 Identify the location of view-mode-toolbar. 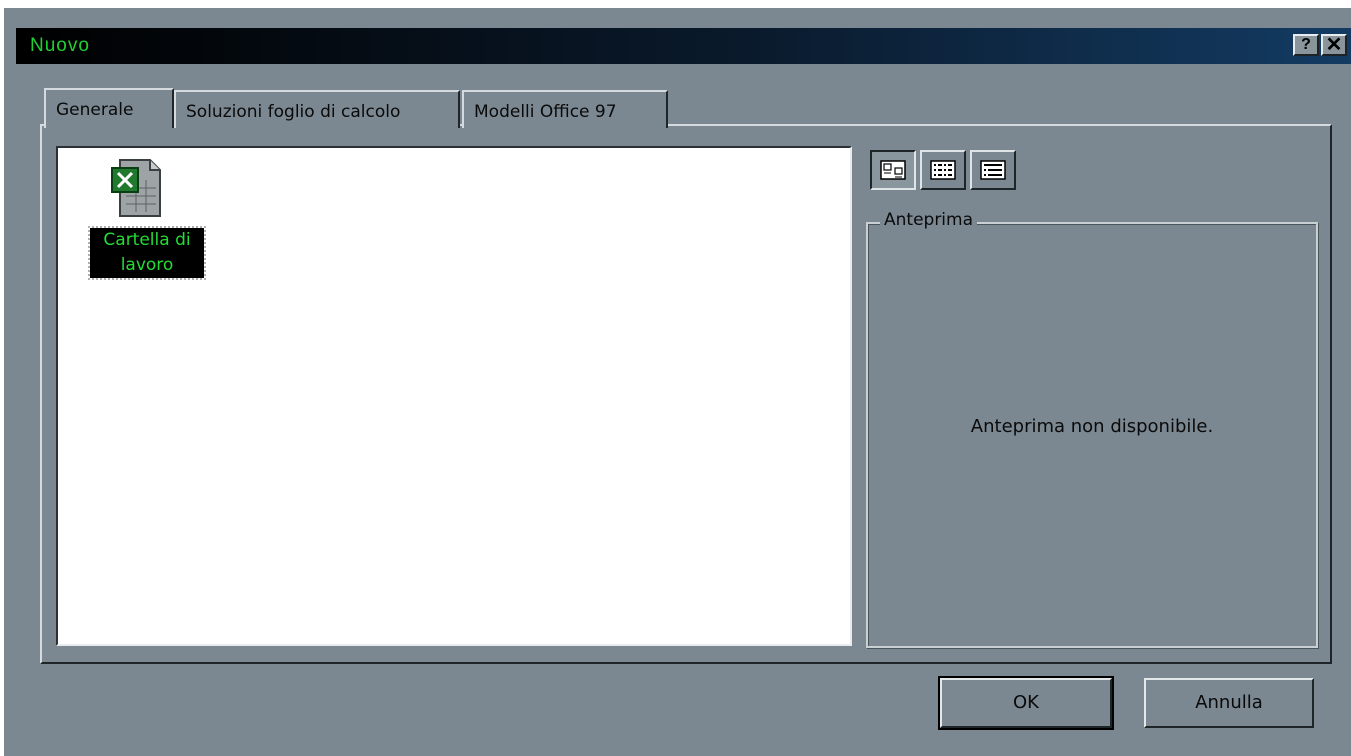
(947, 171).